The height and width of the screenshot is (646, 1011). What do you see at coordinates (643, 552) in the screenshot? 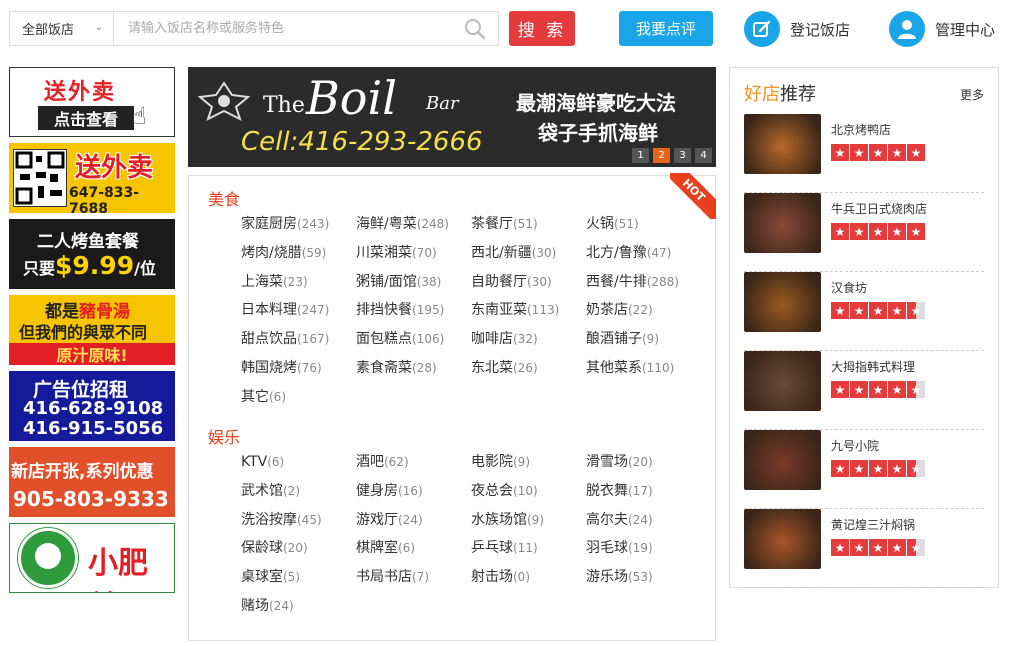
I see `category-link: 羽毛球(19)` at bounding box center [643, 552].